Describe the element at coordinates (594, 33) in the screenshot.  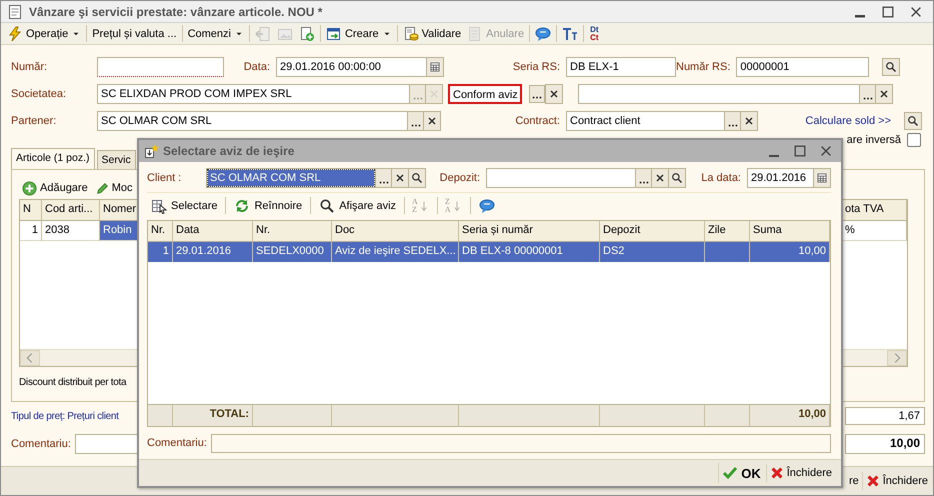
I see `debit-credit-button: Dt Ct` at that location.